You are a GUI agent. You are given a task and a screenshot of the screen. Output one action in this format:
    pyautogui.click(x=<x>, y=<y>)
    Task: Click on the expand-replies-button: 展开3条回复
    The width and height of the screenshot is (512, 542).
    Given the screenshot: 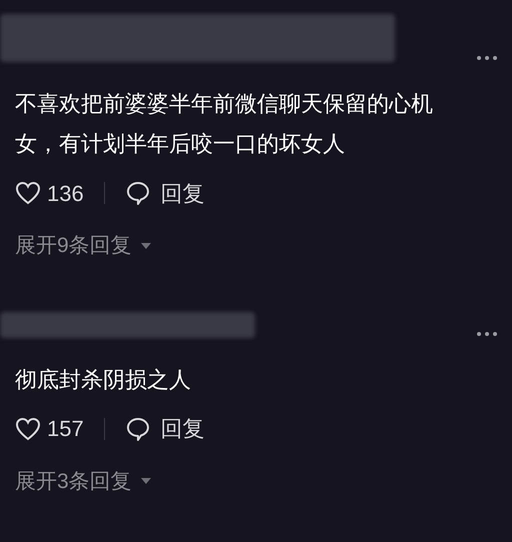 What is the action you would take?
    pyautogui.click(x=83, y=481)
    